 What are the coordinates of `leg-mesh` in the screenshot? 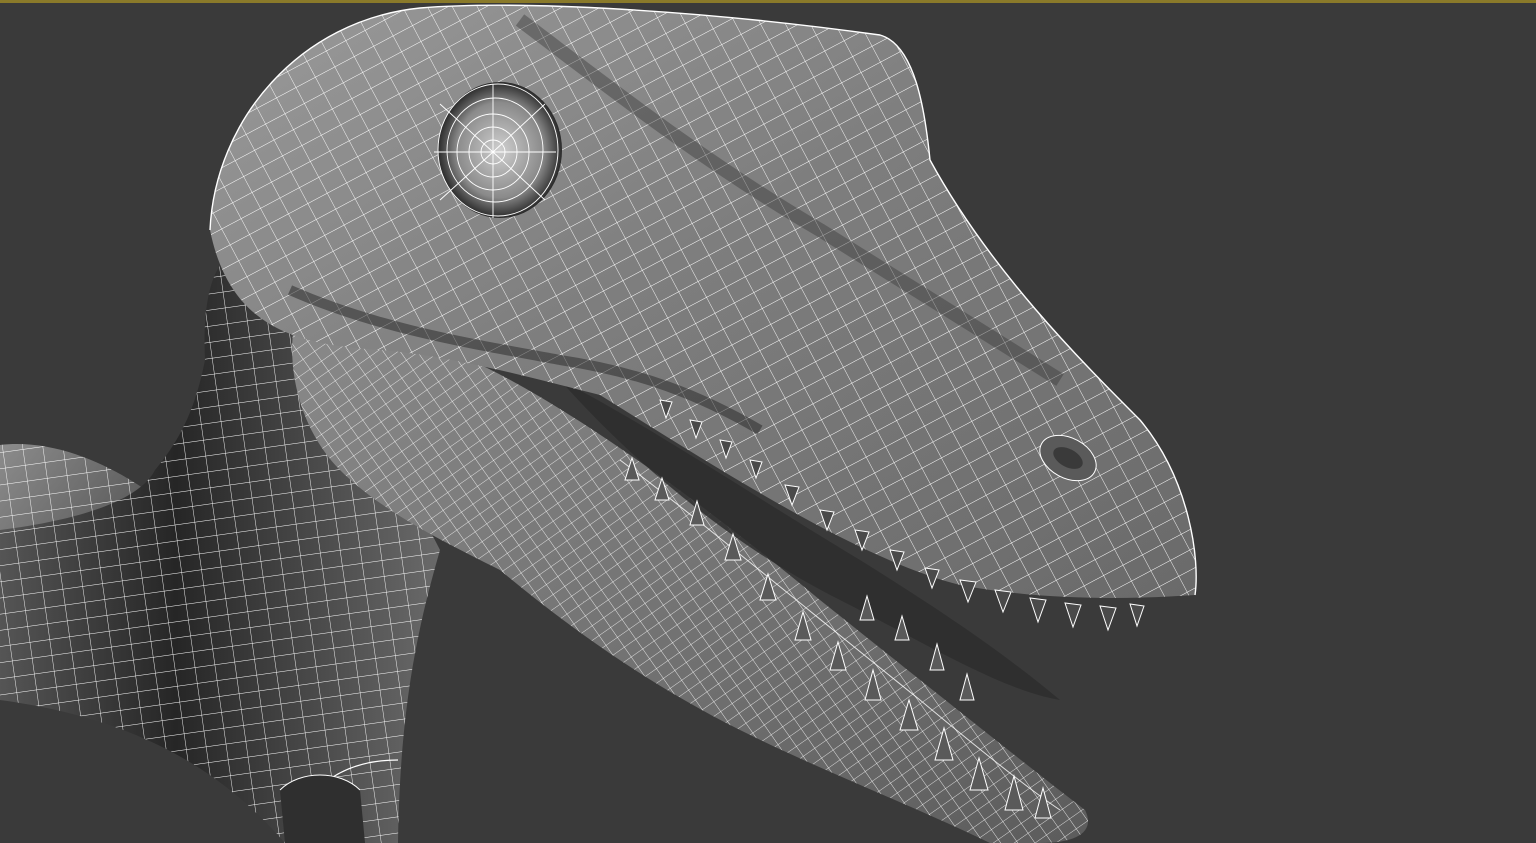 It's located at (322, 808).